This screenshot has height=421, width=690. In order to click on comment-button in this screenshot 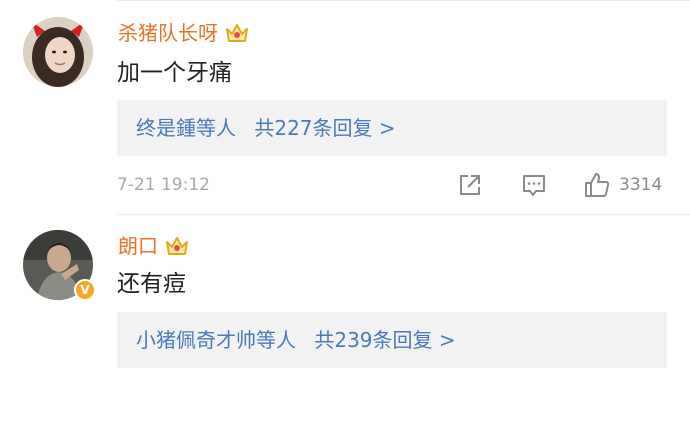, I will do `click(534, 185)`.